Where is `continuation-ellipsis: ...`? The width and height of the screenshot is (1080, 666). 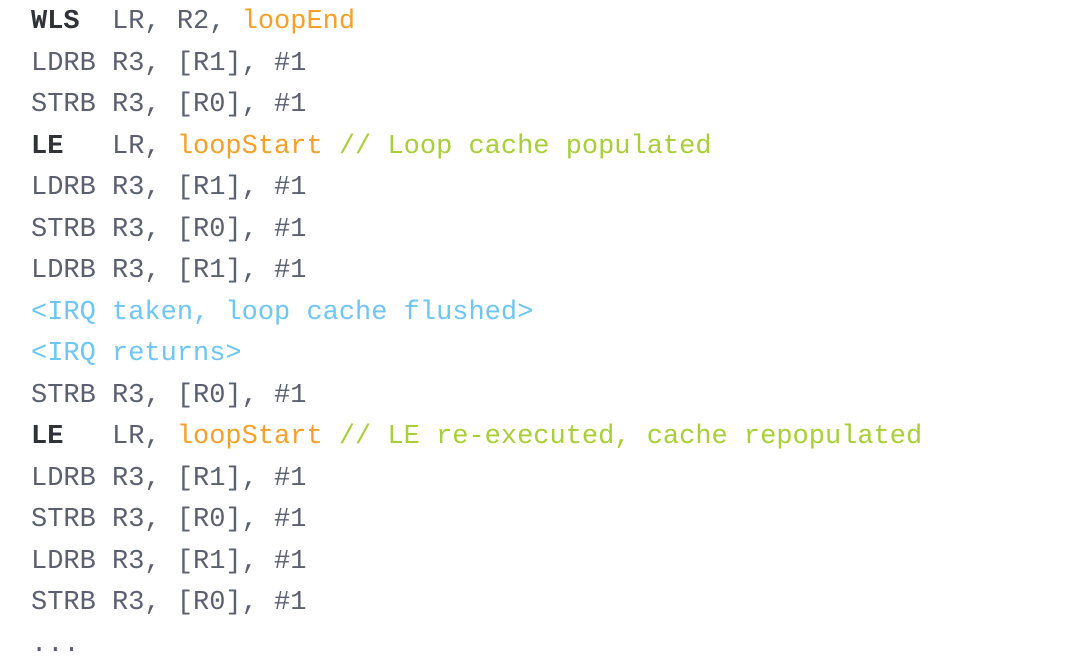
continuation-ellipsis: ... is located at coordinates (555, 645).